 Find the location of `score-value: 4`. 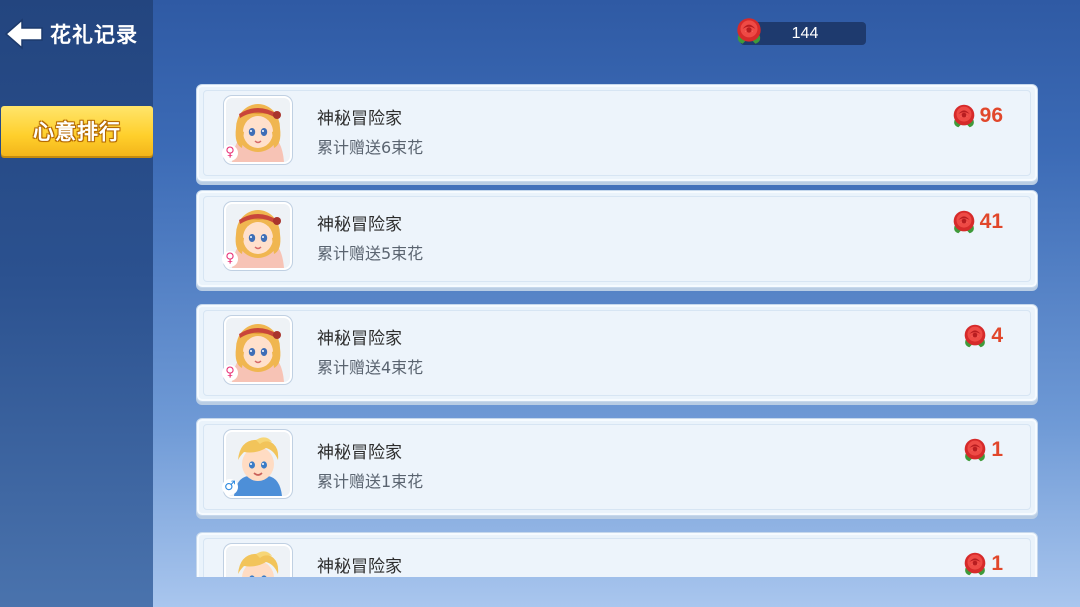

score-value: 4 is located at coordinates (997, 335).